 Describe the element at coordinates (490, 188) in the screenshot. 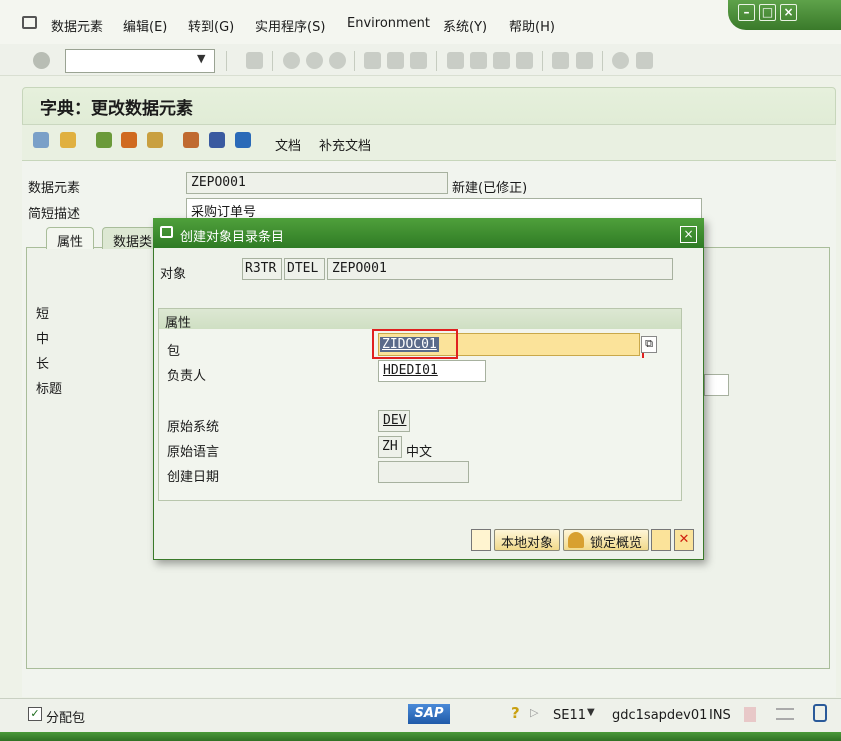

I see `status-text: 新建(已修正)` at that location.